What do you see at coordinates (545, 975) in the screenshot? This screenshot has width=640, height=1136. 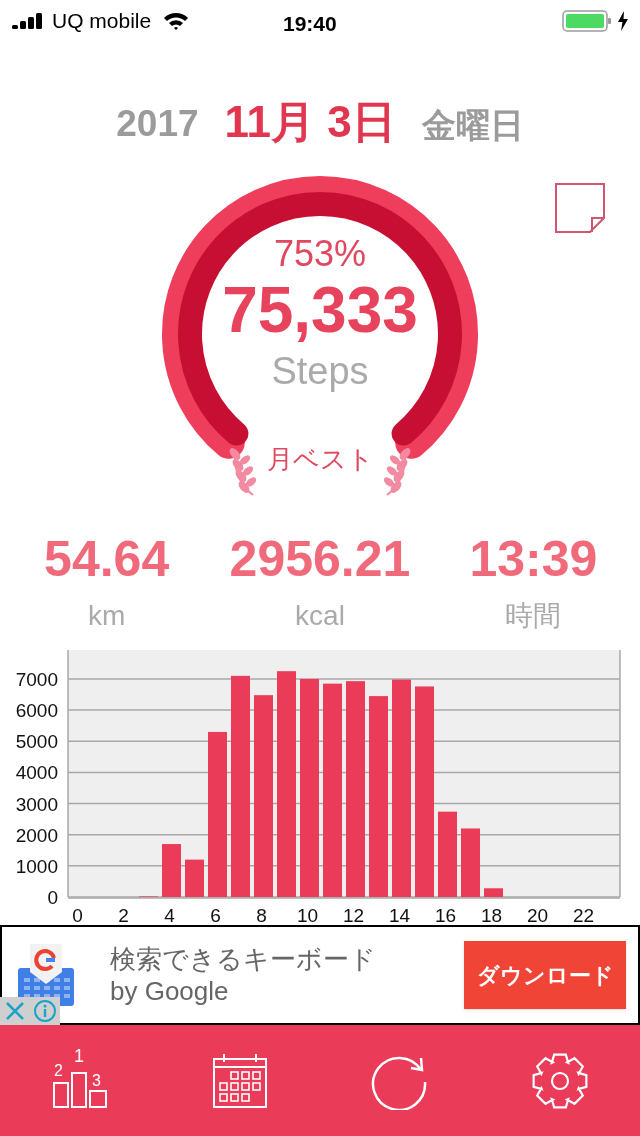 I see `download-button: ダウンロード` at bounding box center [545, 975].